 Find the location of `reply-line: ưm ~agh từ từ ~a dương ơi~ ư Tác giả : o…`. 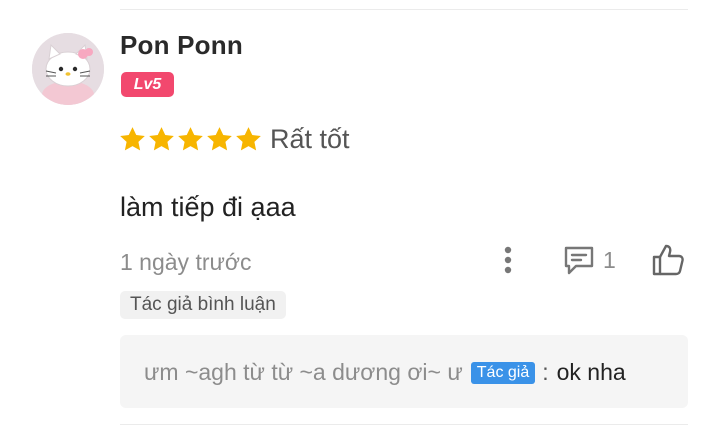

reply-line: ưm ~agh từ từ ~a dương ơi~ ư Tác giả : o… is located at coordinates (385, 372).